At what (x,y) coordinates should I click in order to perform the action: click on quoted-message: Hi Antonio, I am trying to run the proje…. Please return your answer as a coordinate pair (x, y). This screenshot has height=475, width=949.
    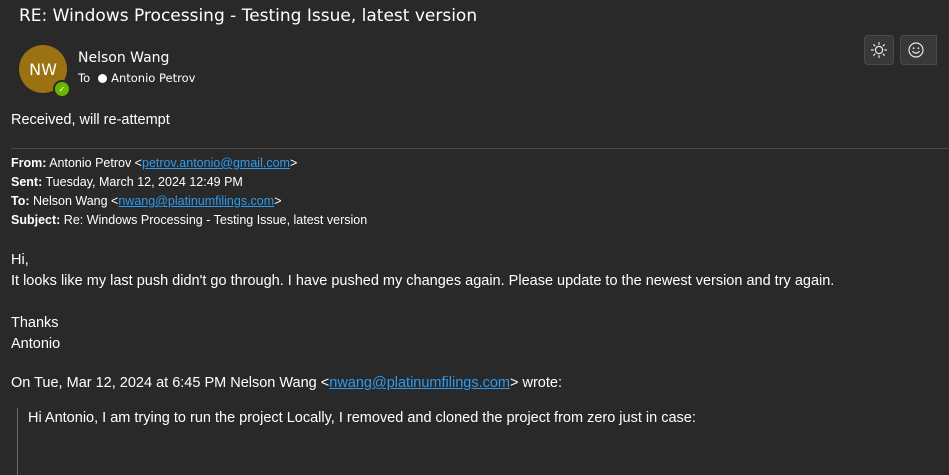
    Looking at the image, I should click on (483, 441).